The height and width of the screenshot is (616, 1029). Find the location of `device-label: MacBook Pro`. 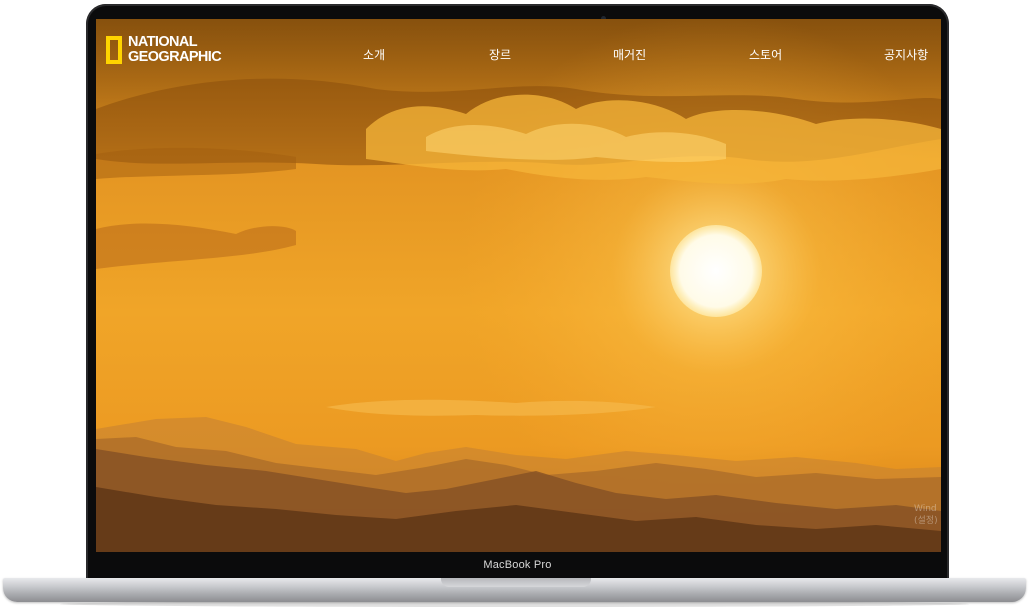

device-label: MacBook Pro is located at coordinates (517, 565).